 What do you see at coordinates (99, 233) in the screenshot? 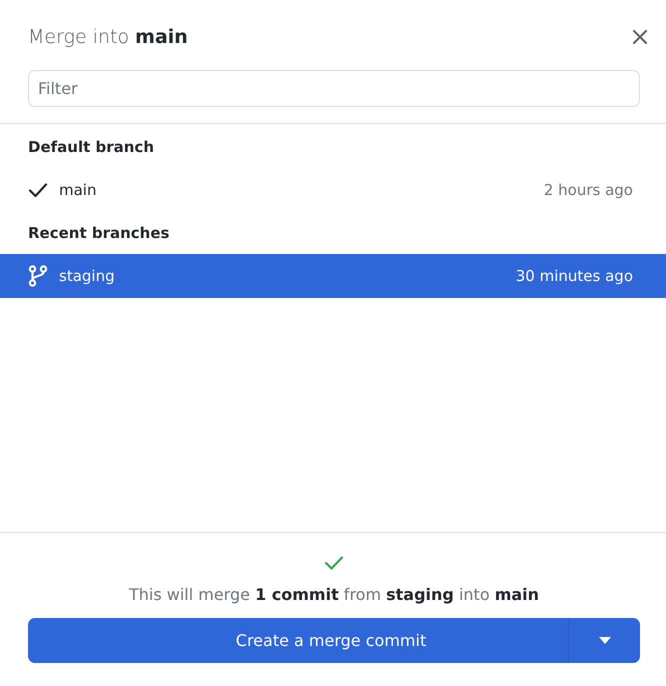
I see `group-heading: Recent branches` at bounding box center [99, 233].